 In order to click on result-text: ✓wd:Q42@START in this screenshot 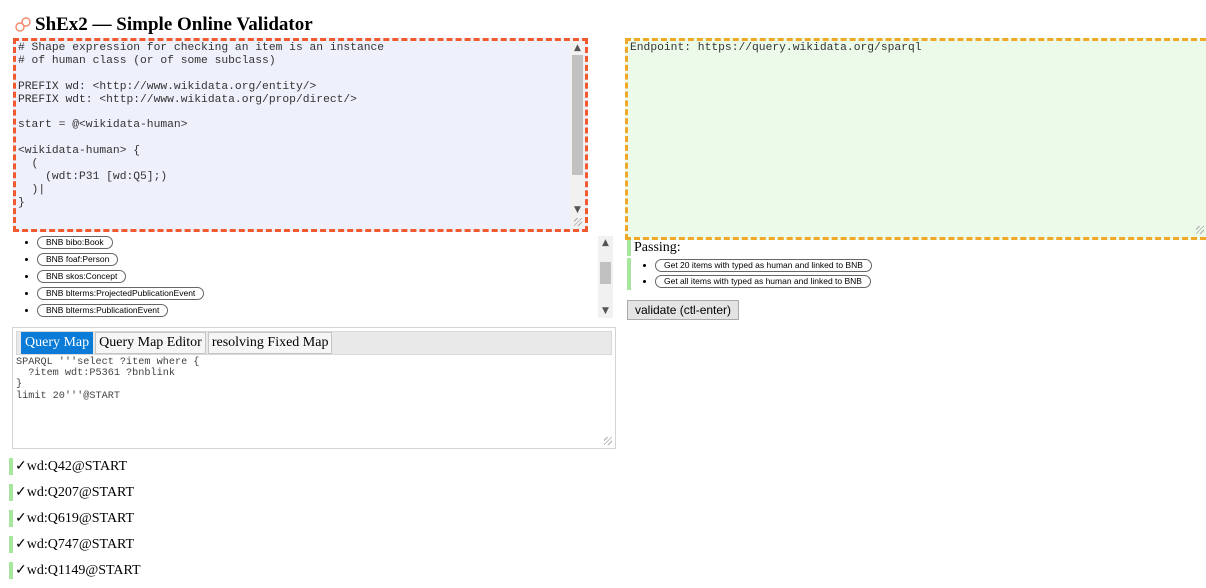, I will do `click(71, 466)`.